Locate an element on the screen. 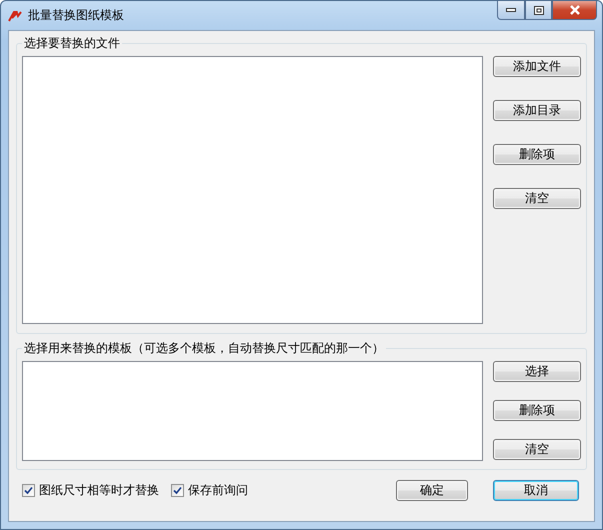 The width and height of the screenshot is (603, 530). app-logo-icon is located at coordinates (15, 16).